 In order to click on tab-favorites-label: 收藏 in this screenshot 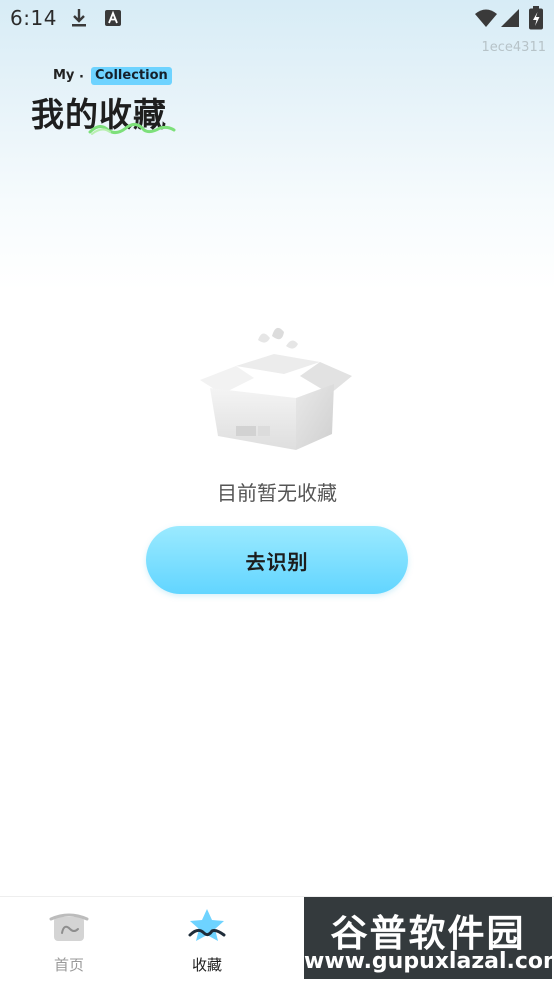, I will do `click(206, 965)`.